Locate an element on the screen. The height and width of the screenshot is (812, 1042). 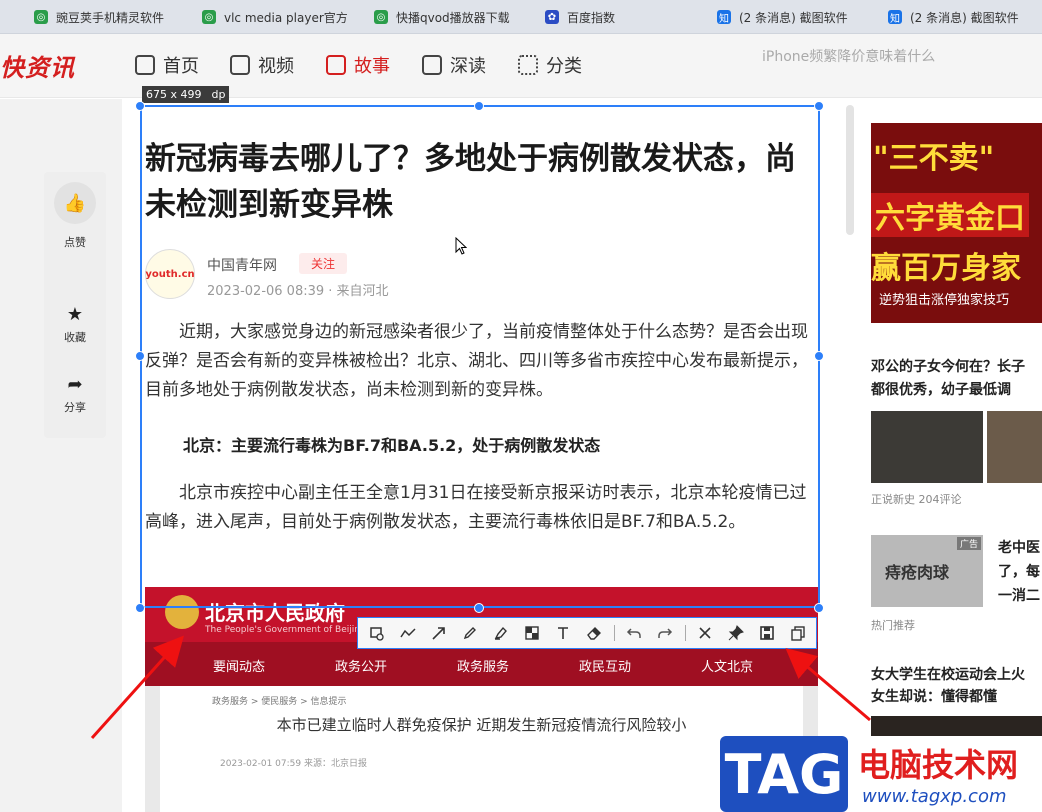
watermark: TAG 电脑技术网 www.tagxp.com is located at coordinates (881, 774).